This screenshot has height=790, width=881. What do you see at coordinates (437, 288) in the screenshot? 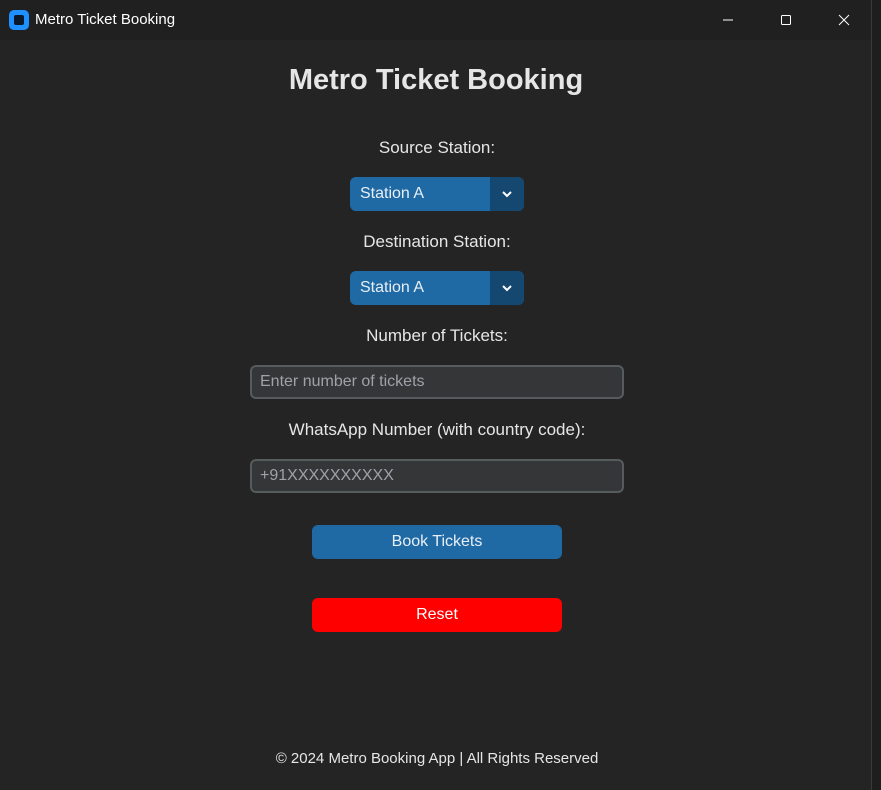
I see `destination-station-select: Station A` at bounding box center [437, 288].